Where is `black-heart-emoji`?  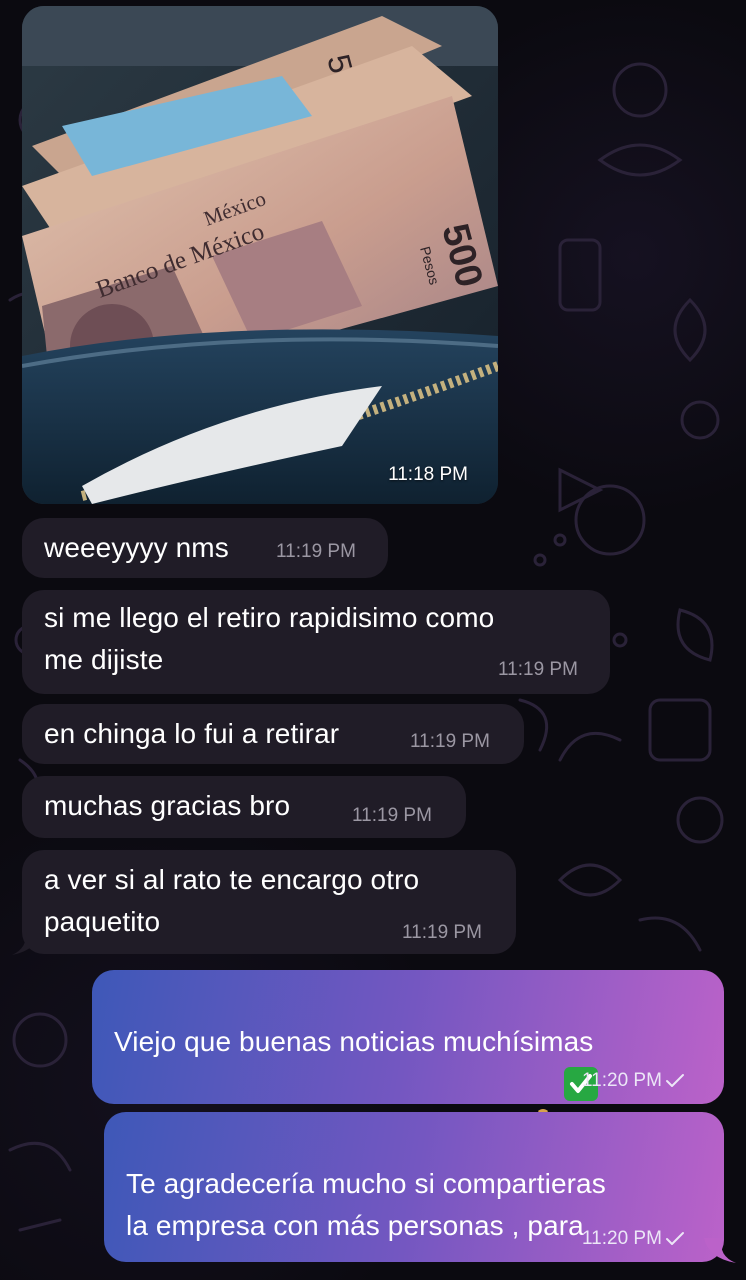 black-heart-emoji is located at coordinates (349, 1263).